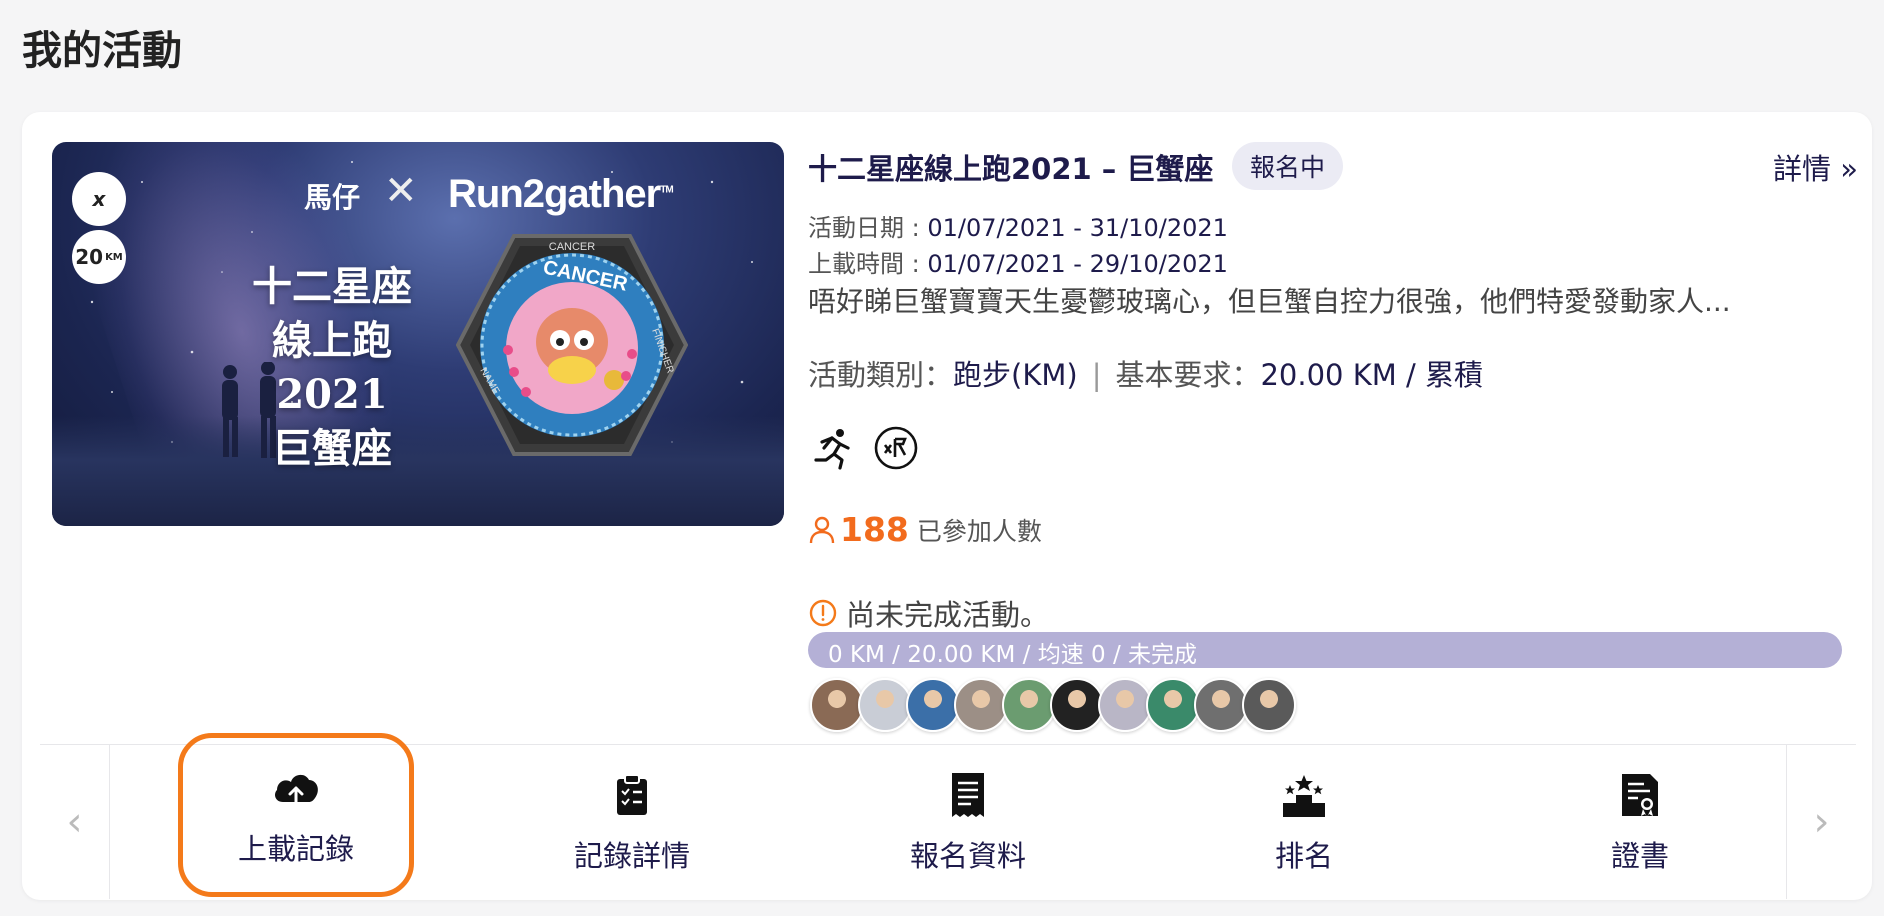 The height and width of the screenshot is (916, 1884). What do you see at coordinates (822, 529) in the screenshot?
I see `person-icon` at bounding box center [822, 529].